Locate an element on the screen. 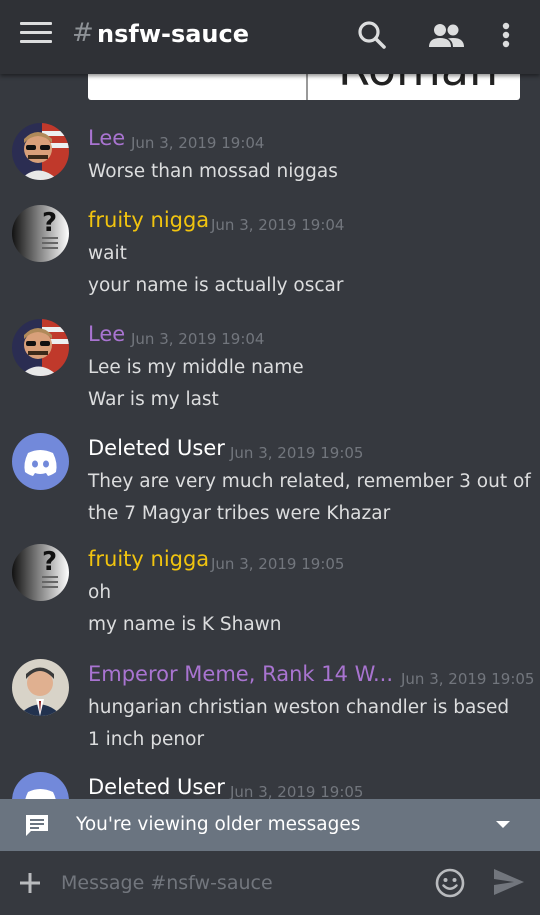 This screenshot has height=915, width=540. message-text: oh is located at coordinates (100, 592).